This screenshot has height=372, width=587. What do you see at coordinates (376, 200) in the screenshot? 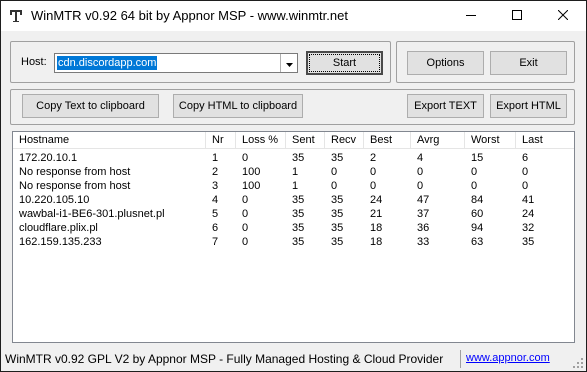
I see `table-cell-best: 24` at bounding box center [376, 200].